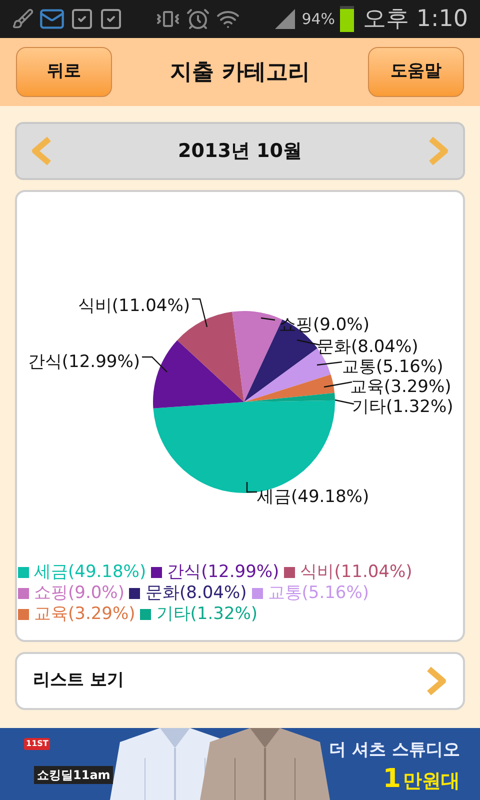  What do you see at coordinates (223, 572) in the screenshot?
I see `legend-label: 간식(12.99%)` at bounding box center [223, 572].